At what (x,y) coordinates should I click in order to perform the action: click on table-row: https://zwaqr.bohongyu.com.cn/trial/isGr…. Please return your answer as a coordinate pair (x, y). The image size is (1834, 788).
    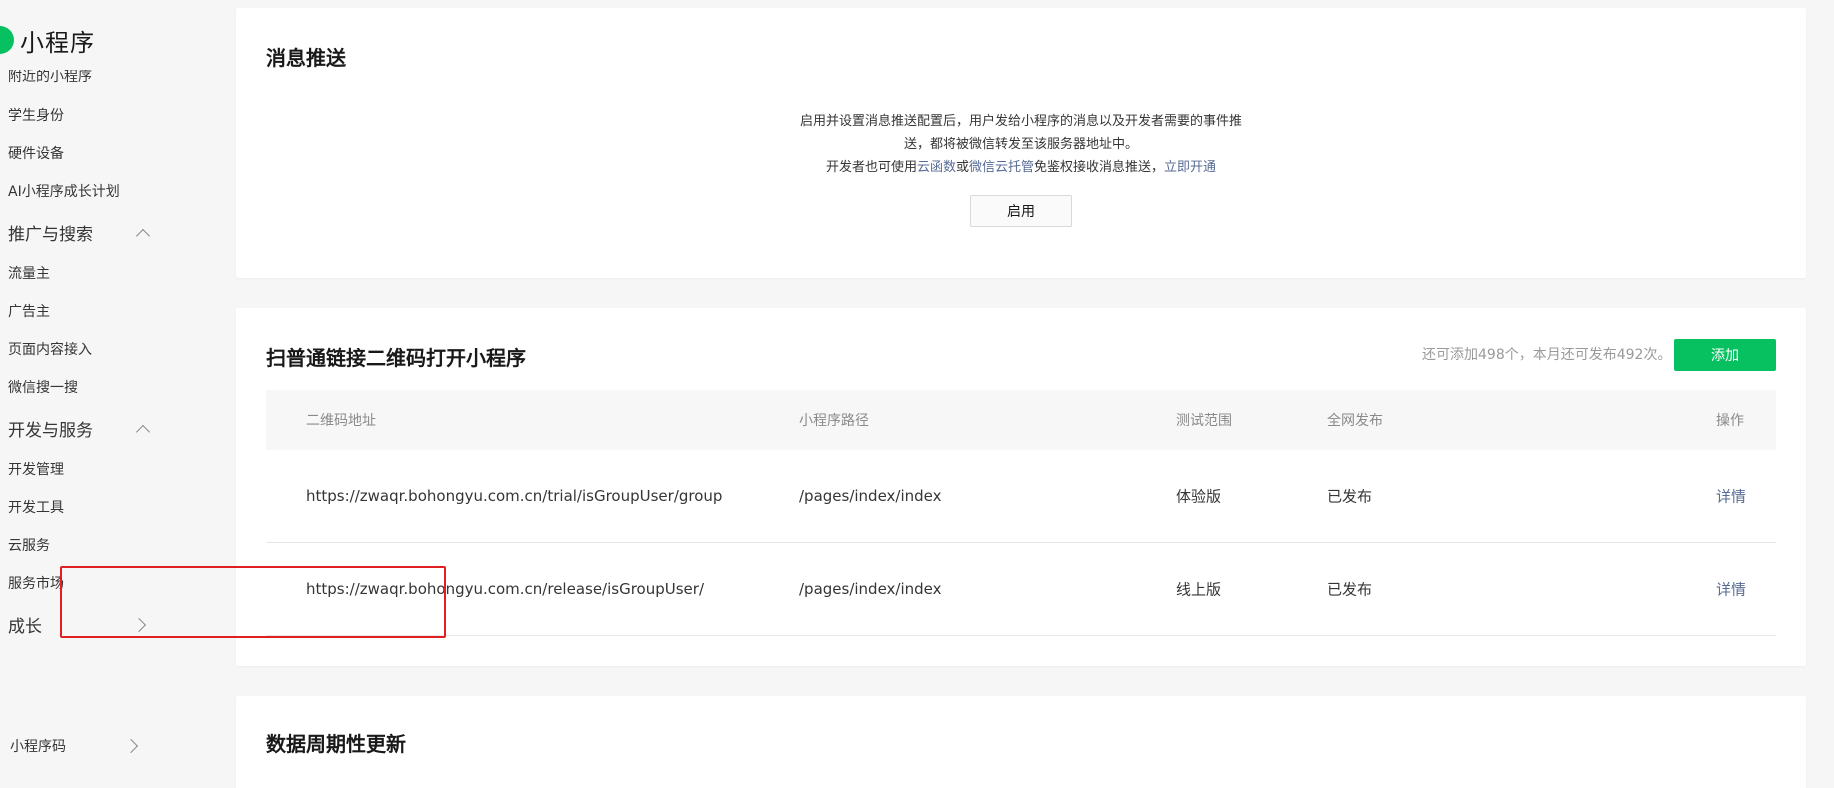
    Looking at the image, I should click on (1021, 496).